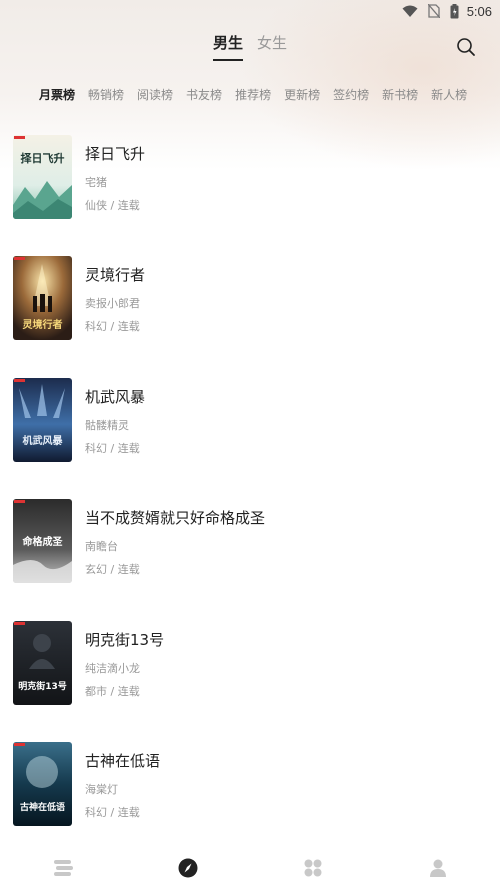 This screenshot has width=500, height=890. Describe the element at coordinates (204, 94) in the screenshot. I see `rank-tab-readers: 书友榜` at that location.